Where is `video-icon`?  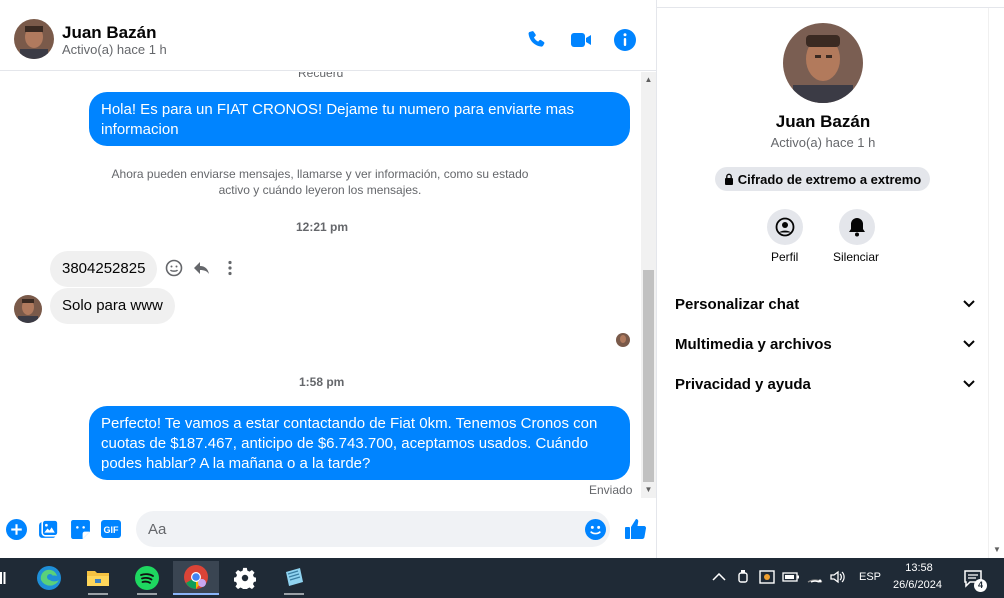 video-icon is located at coordinates (581, 40).